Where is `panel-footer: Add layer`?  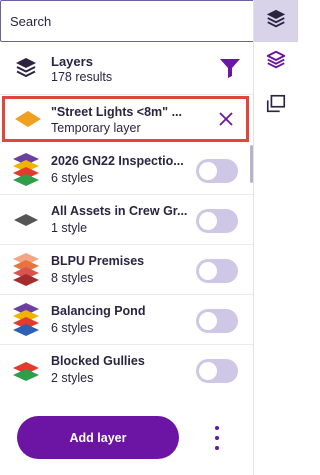 panel-footer: Add layer is located at coordinates (126, 435).